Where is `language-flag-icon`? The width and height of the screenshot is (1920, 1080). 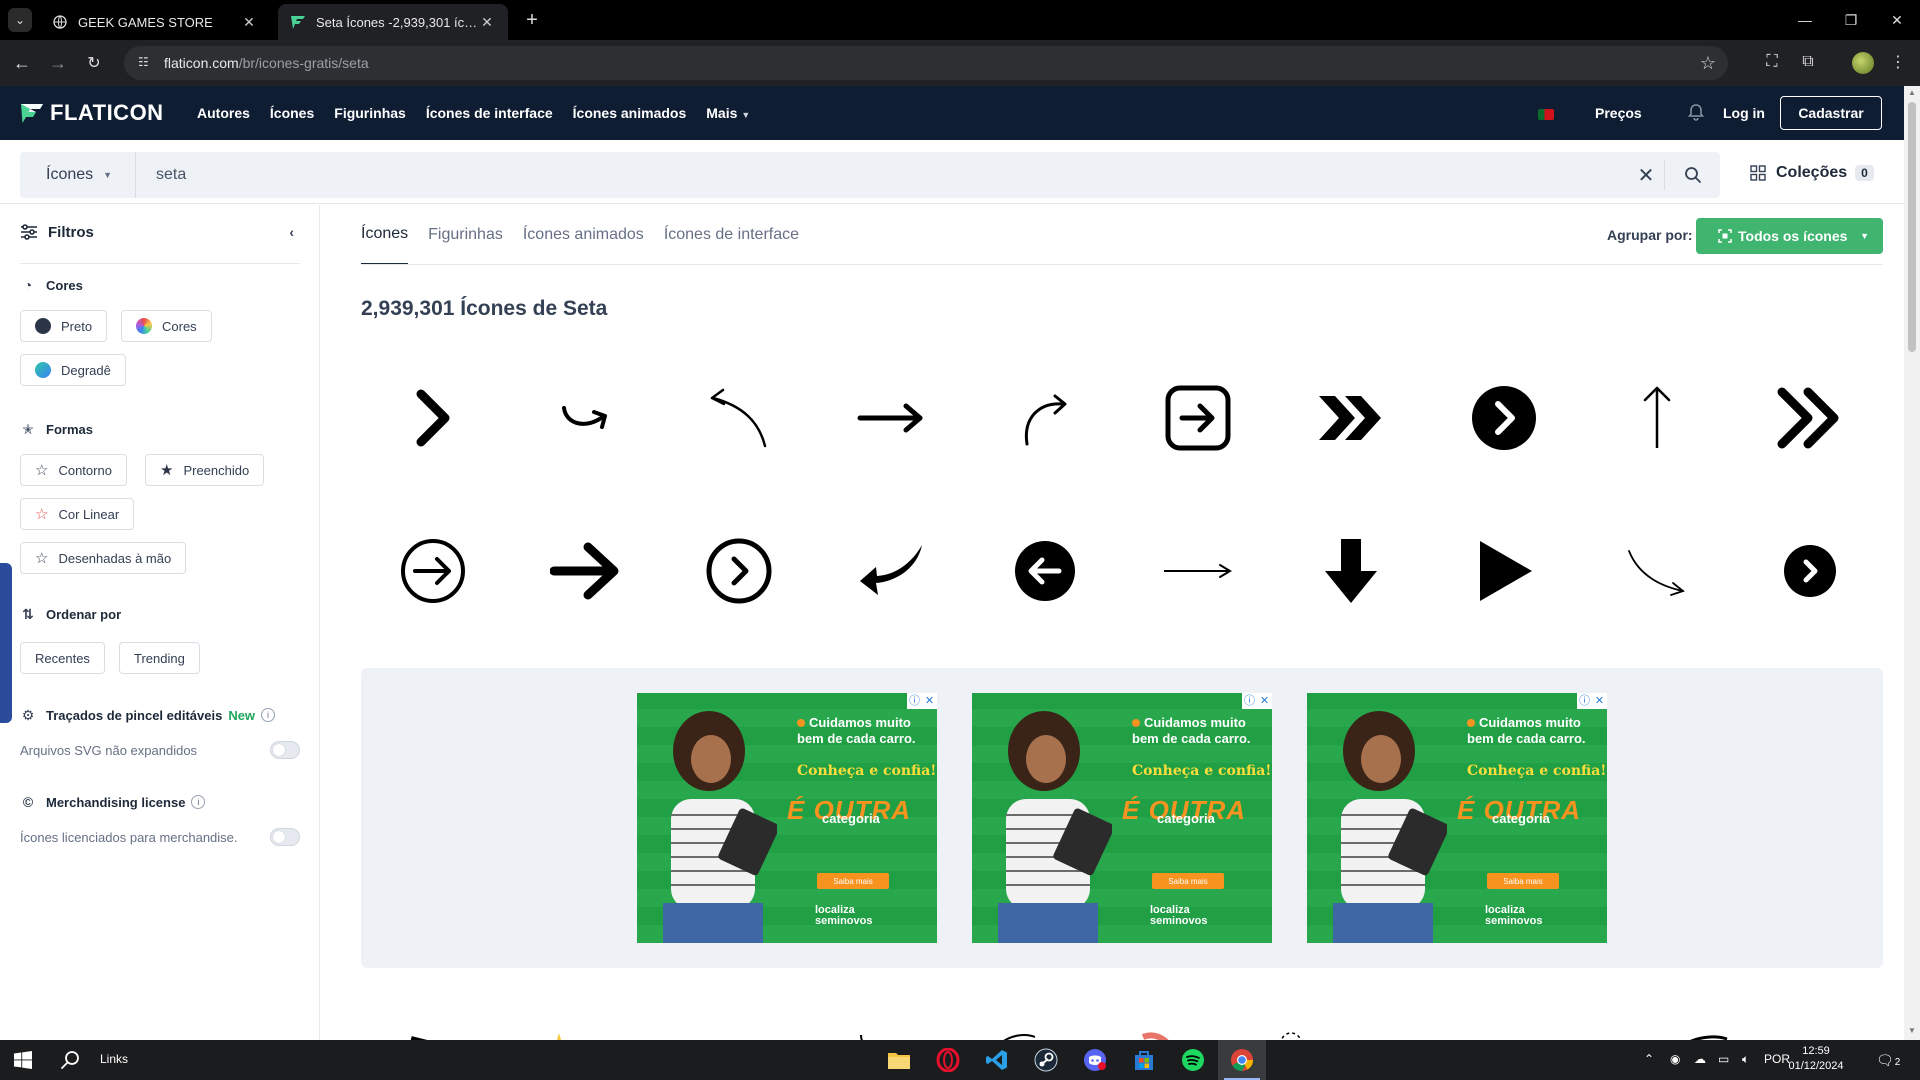 language-flag-icon is located at coordinates (1546, 114).